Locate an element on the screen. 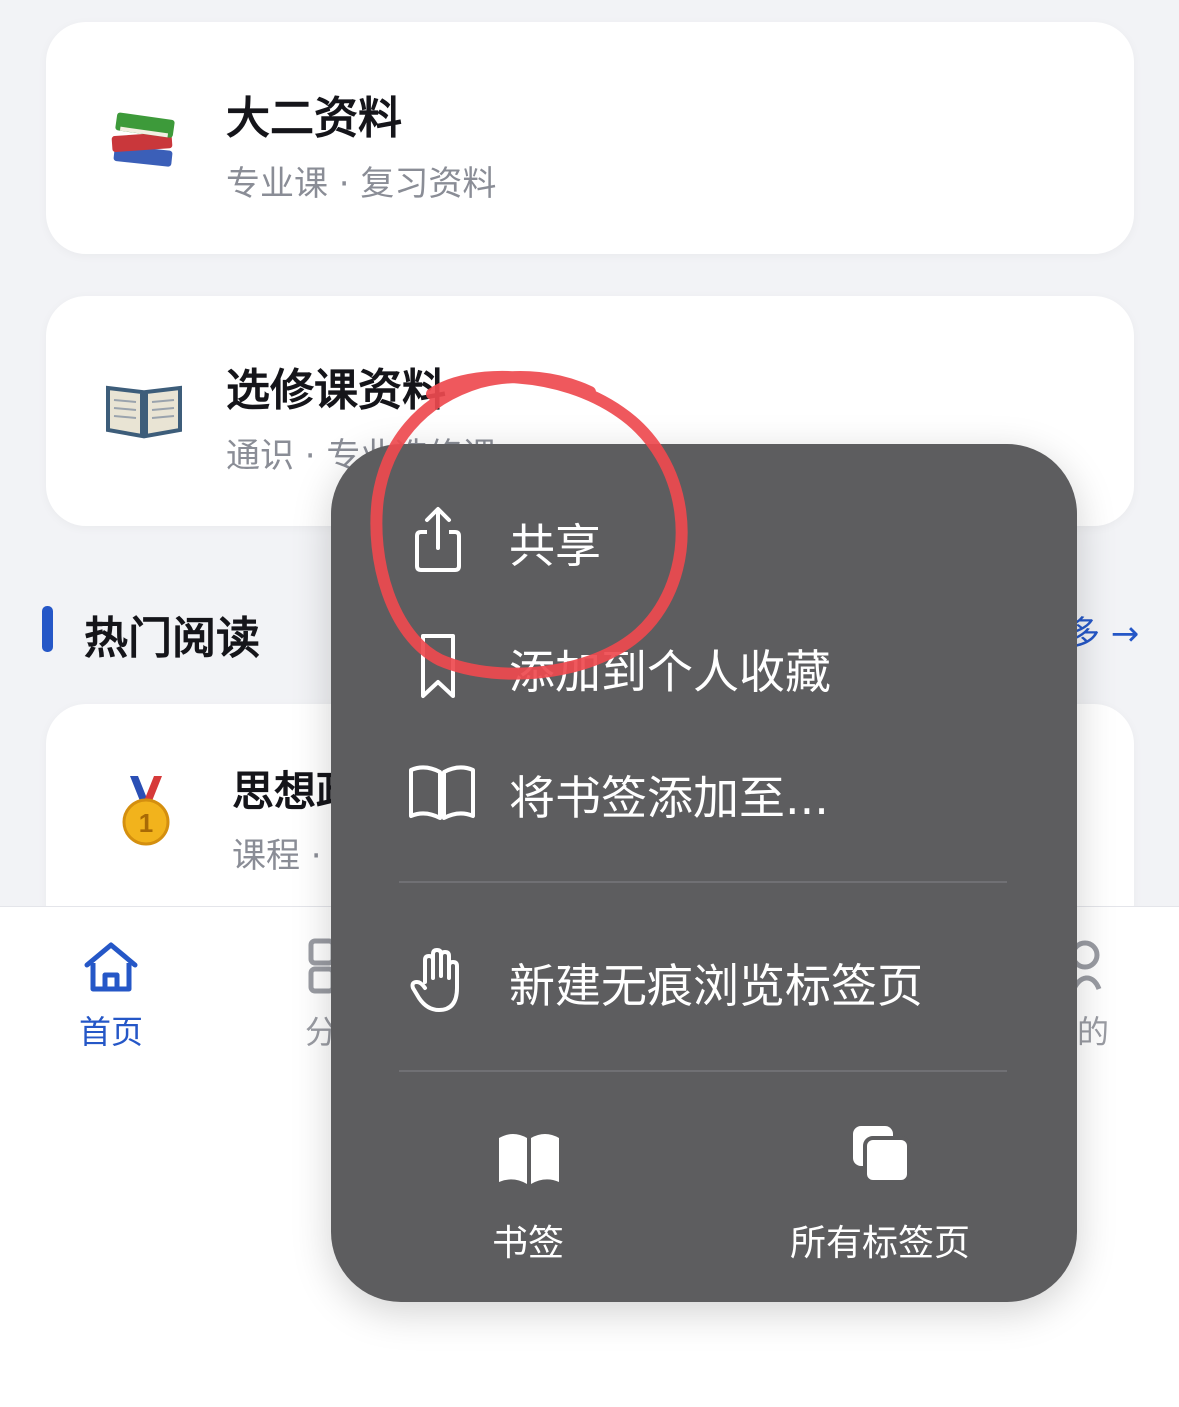  hand-icon is located at coordinates (438, 979).